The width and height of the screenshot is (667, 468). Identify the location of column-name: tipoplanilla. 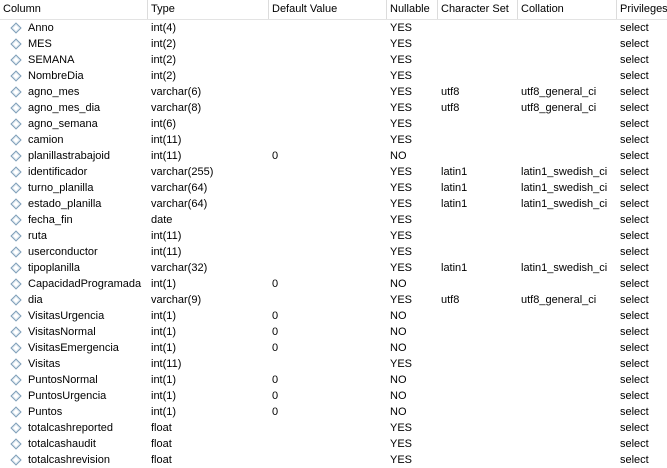
(54, 268).